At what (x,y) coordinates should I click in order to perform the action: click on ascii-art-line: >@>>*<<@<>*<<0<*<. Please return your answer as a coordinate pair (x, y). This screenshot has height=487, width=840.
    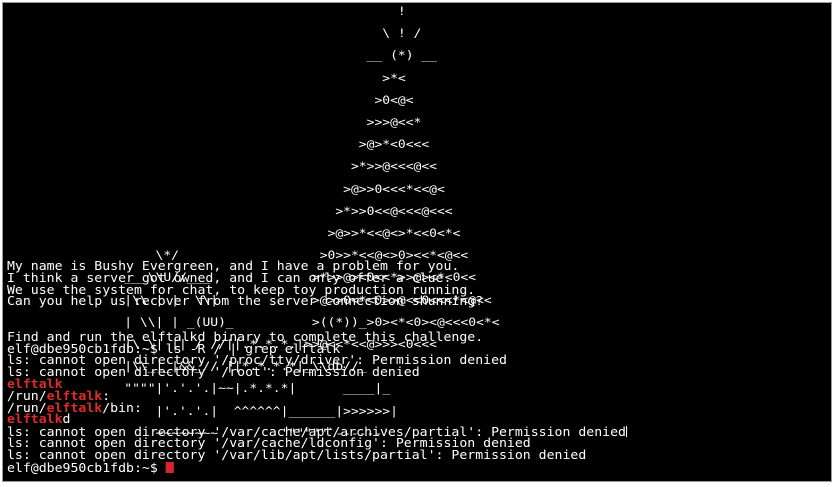
    Looking at the image, I should click on (234, 233).